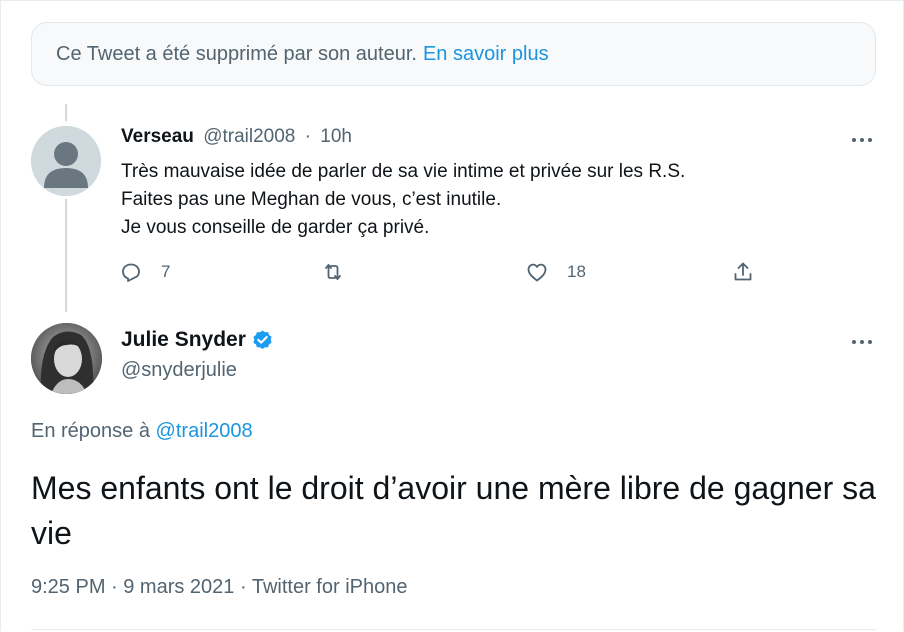 The width and height of the screenshot is (904, 632). I want to click on thread-connector, so click(66, 255).